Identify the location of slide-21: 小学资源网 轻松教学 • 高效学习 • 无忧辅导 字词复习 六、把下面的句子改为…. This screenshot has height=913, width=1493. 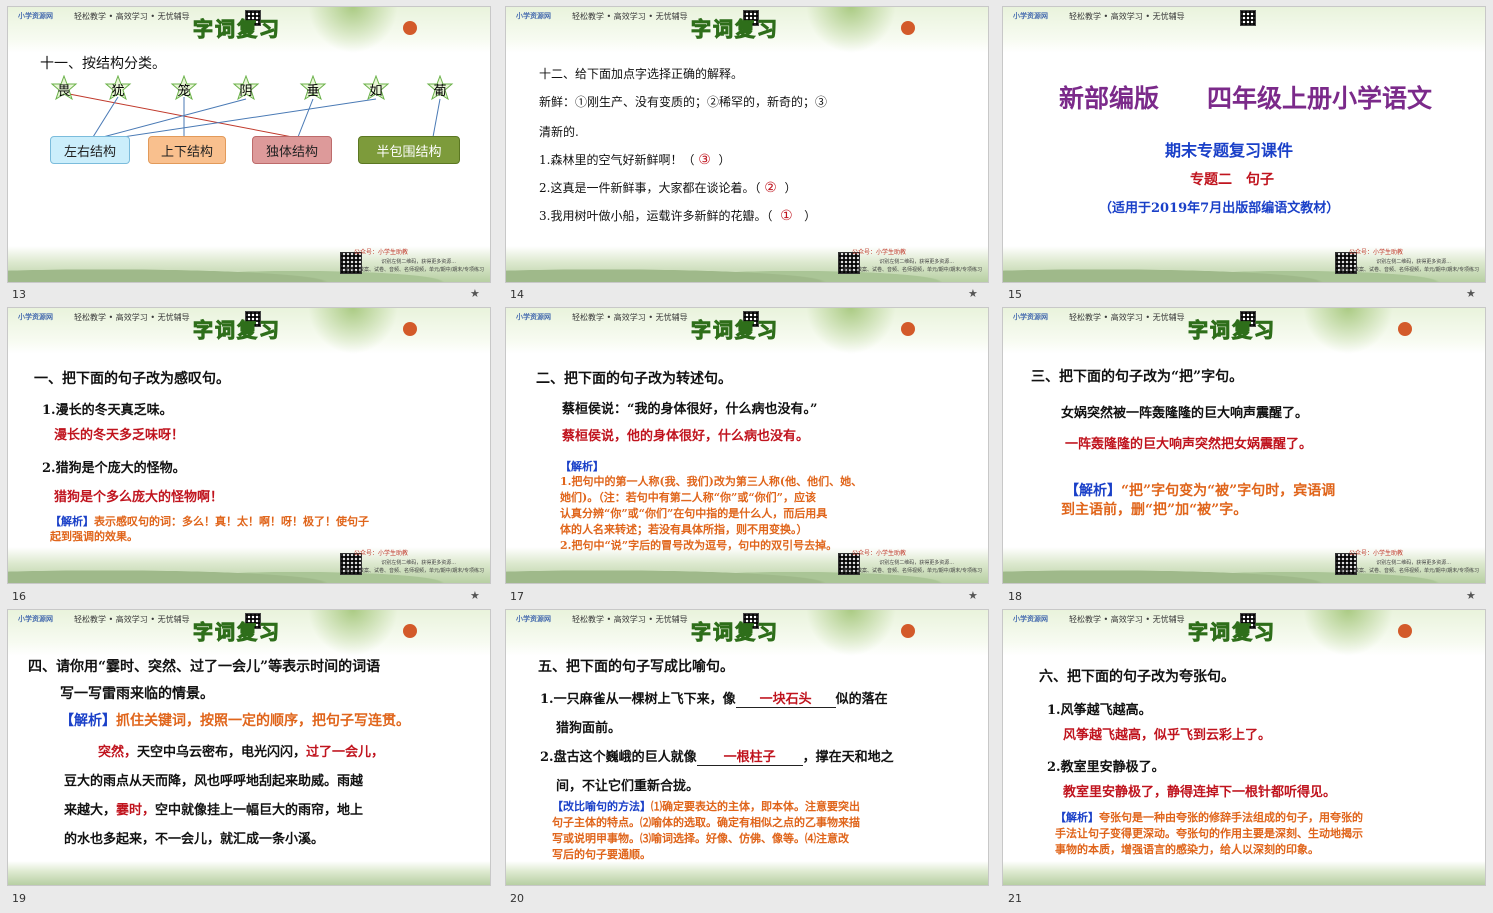
(1244, 747).